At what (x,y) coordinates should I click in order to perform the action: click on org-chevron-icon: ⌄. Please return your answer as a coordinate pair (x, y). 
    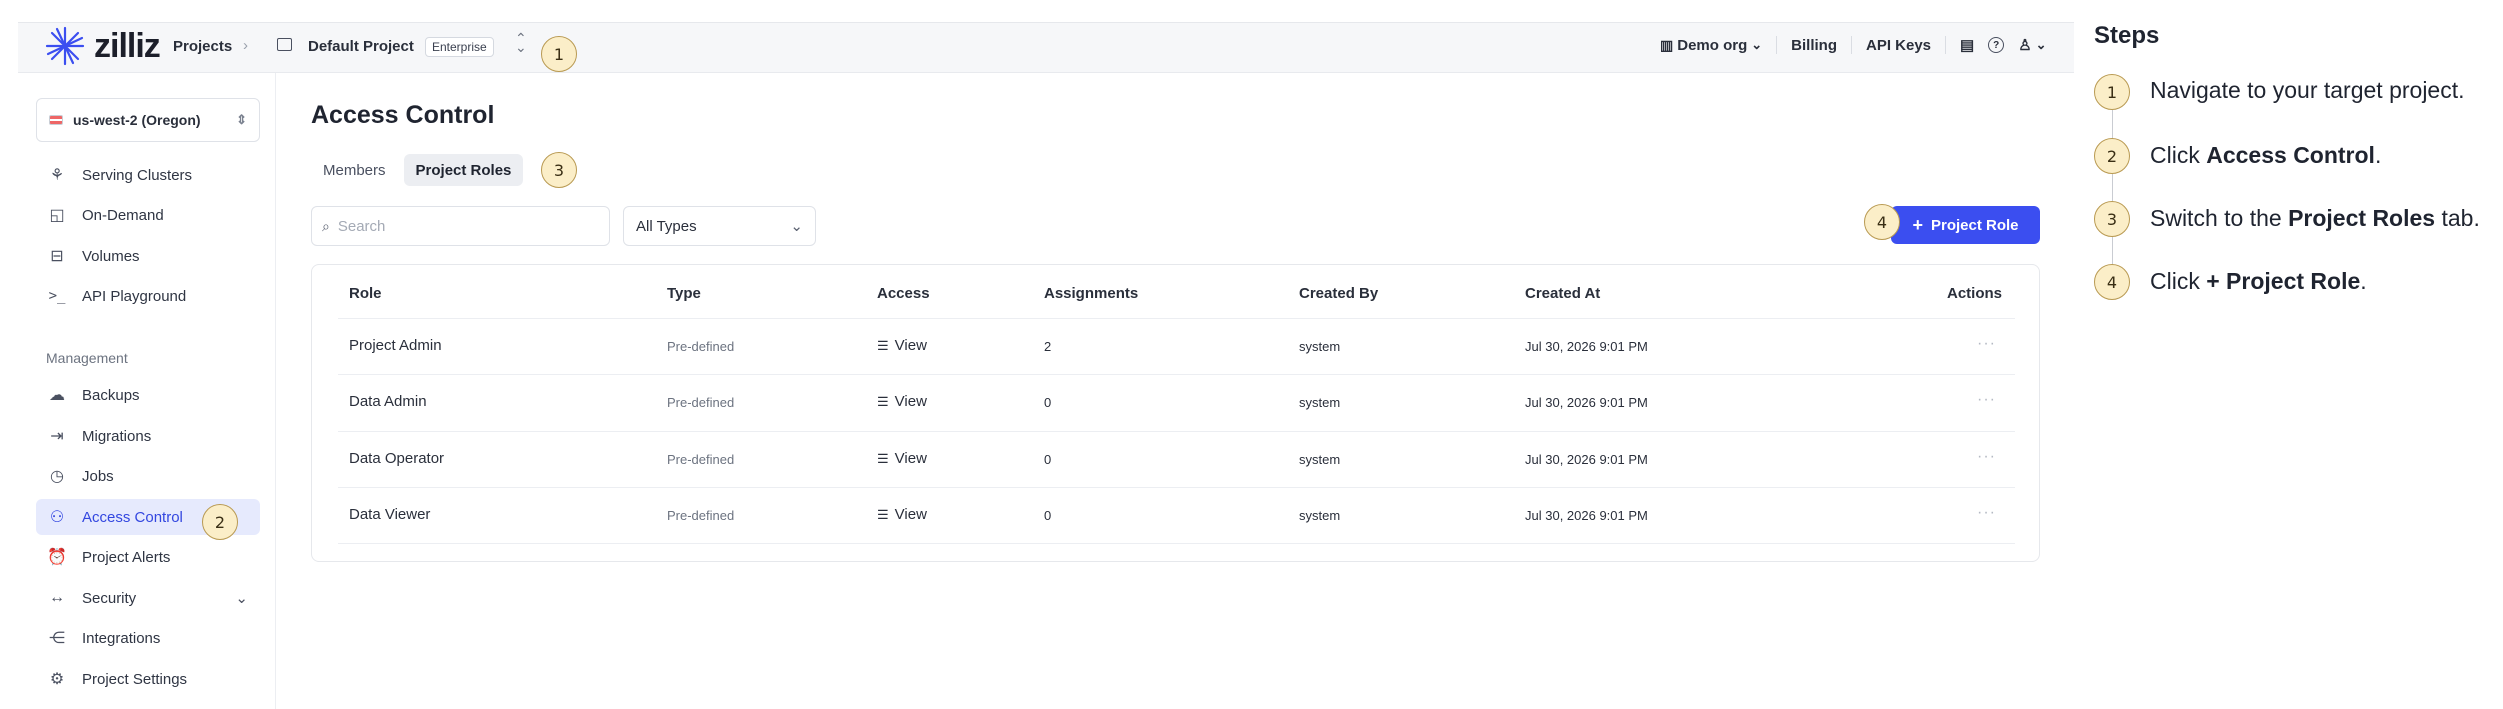
    Looking at the image, I should click on (1756, 45).